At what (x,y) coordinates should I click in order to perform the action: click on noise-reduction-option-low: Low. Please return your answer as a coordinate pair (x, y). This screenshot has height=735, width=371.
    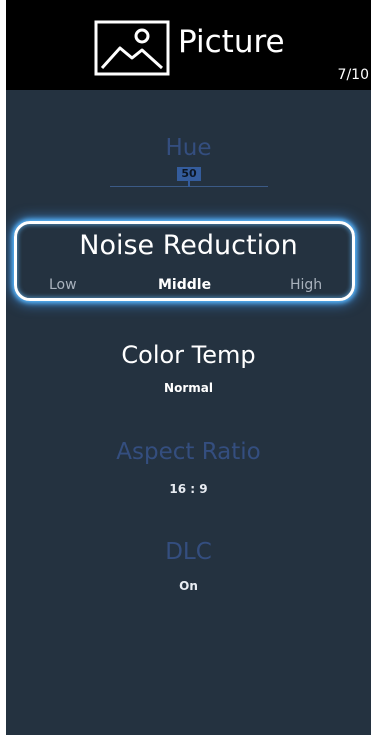
    Looking at the image, I should click on (63, 285).